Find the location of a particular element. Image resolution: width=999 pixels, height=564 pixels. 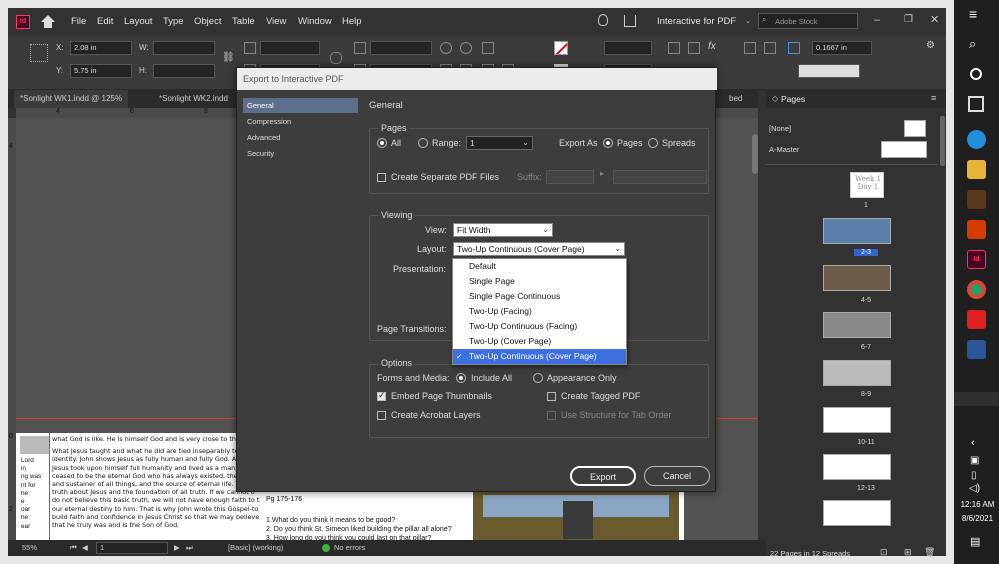

align-center-icon is located at coordinates (770, 48).